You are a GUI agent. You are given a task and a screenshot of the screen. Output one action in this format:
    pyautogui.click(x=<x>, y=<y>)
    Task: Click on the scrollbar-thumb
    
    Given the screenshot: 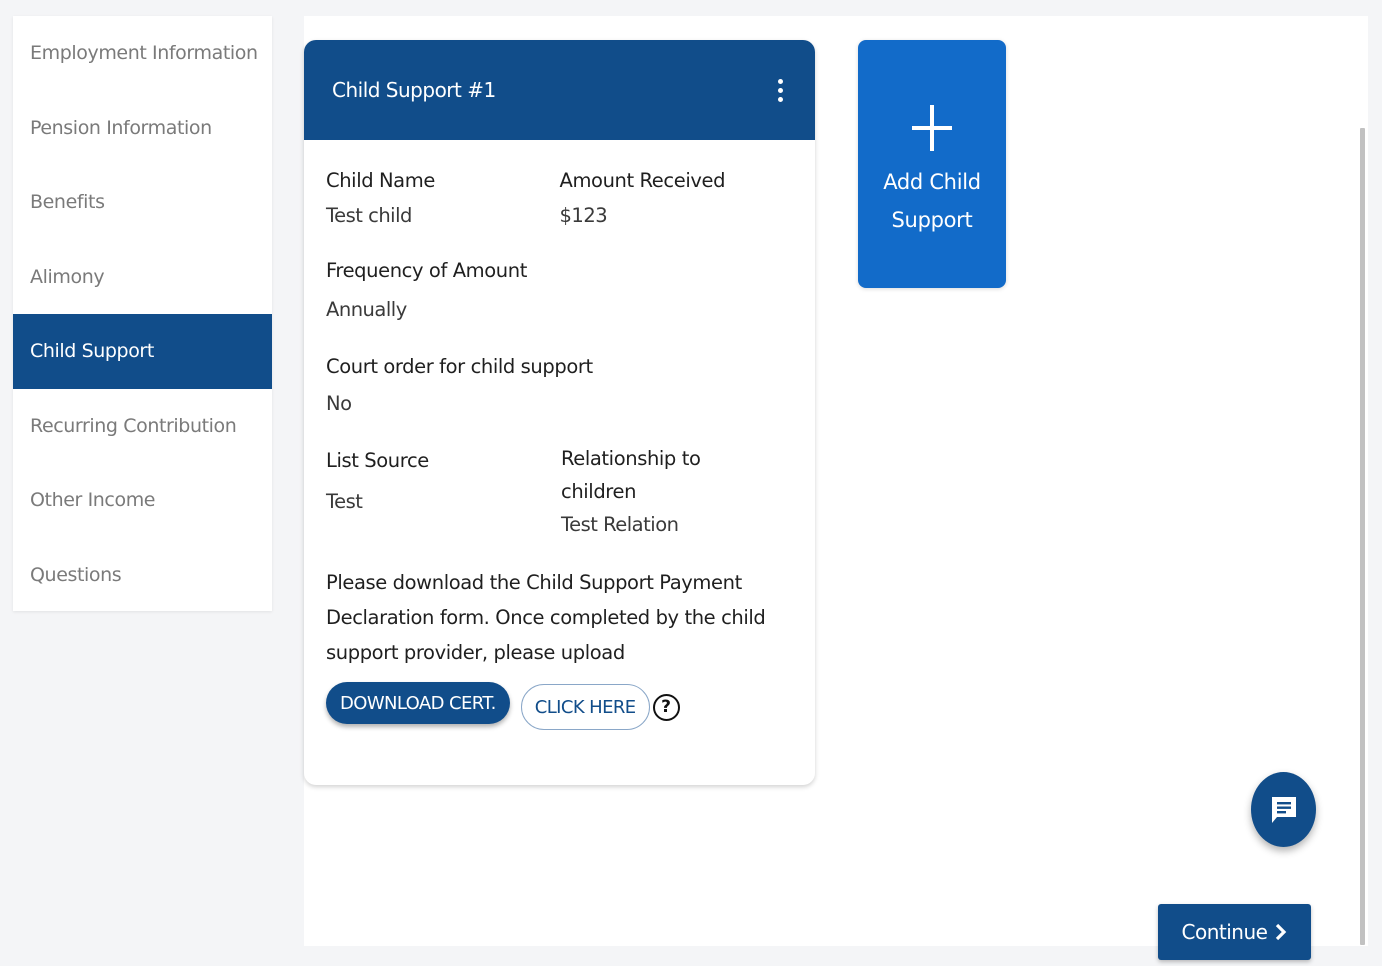 What is the action you would take?
    pyautogui.click(x=1362, y=536)
    